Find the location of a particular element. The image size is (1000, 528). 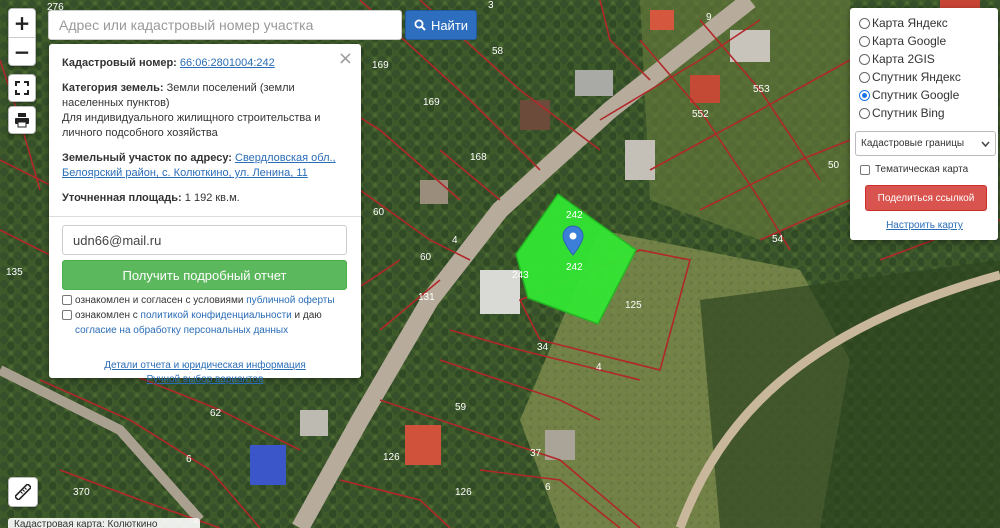

cadastral-number-link: 66:06:2801004:242 is located at coordinates (227, 63).